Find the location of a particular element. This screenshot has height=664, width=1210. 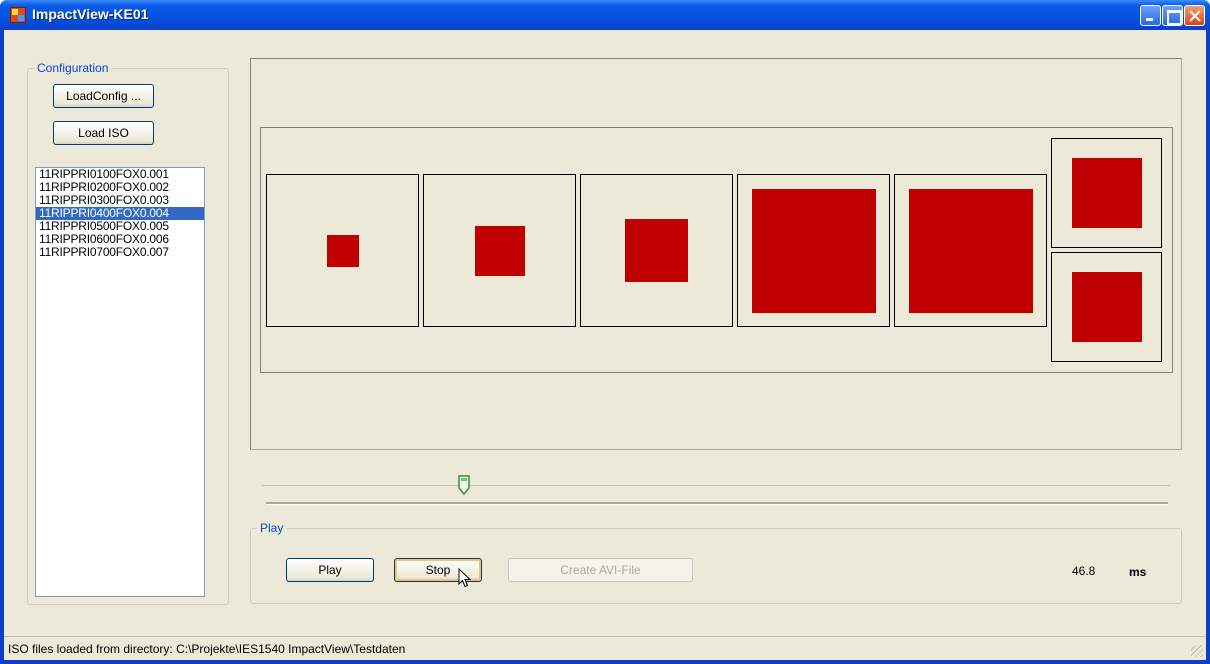

play-group: Play Play Stop Create AVI-File 46.8 ms is located at coordinates (716, 562).